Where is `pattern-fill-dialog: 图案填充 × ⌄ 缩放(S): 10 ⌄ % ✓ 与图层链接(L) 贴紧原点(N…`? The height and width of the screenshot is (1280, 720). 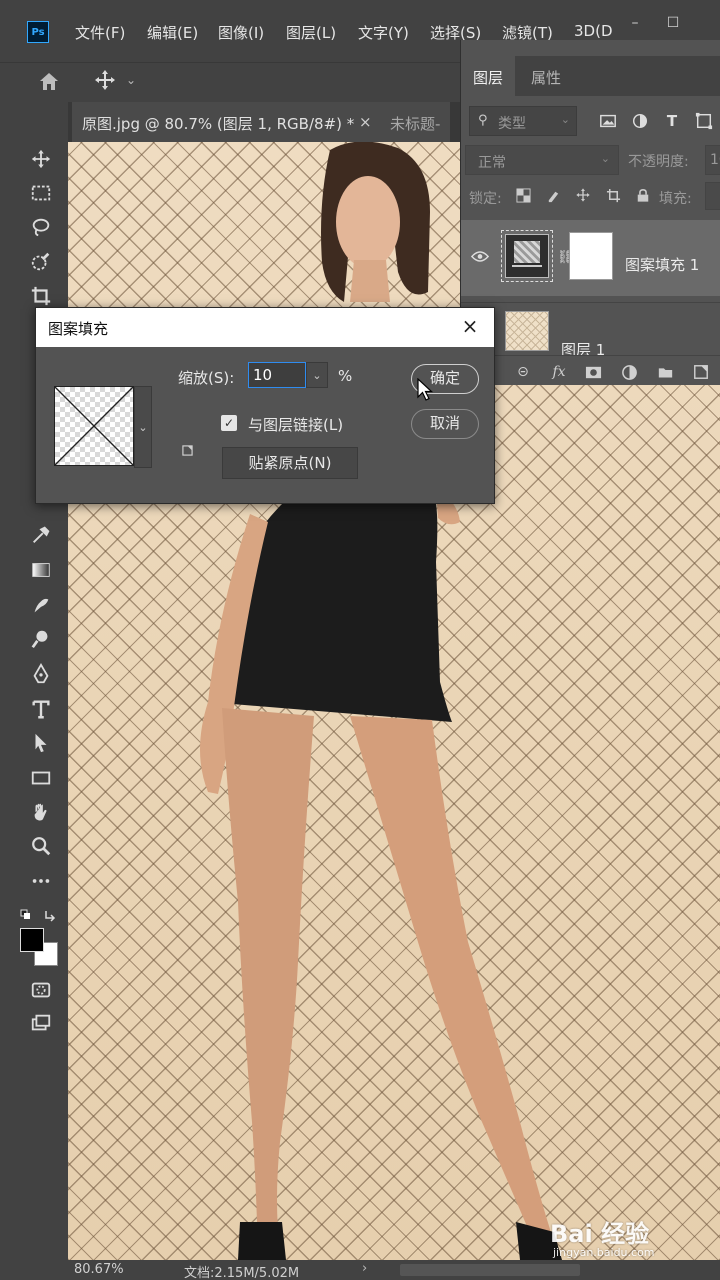
pattern-fill-dialog: 图案填充 × ⌄ 缩放(S): 10 ⌄ % ✓ 与图层链接(L) 贴紧原点(N… is located at coordinates (265, 405).